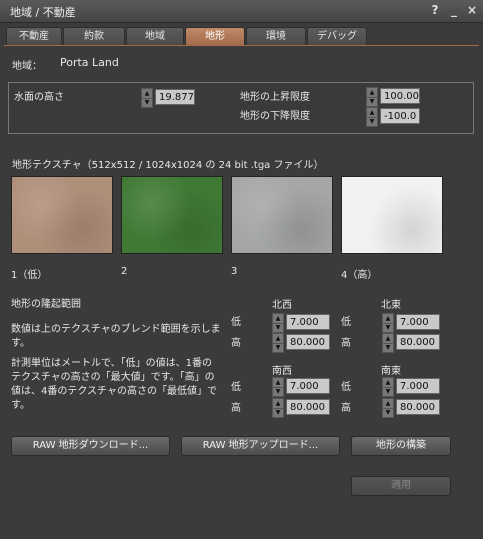 The height and width of the screenshot is (539, 483). Describe the element at coordinates (418, 322) in the screenshot. I see `ne-low-field: 7.000` at that location.